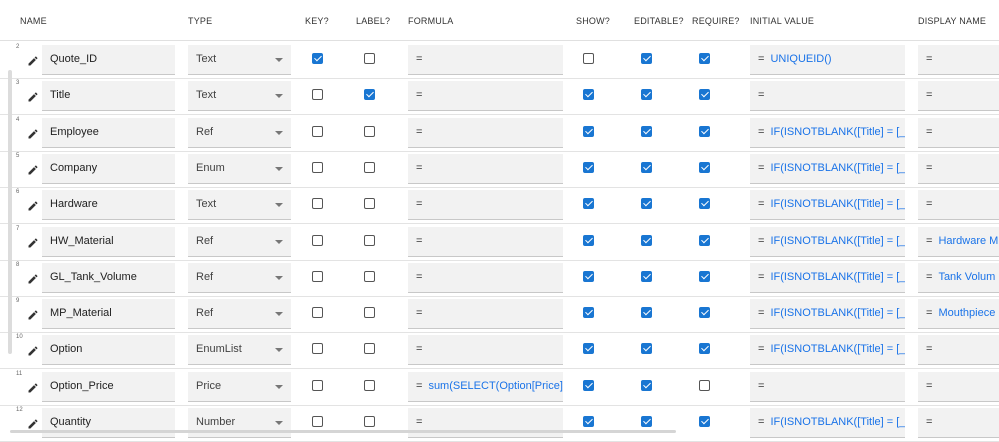 This screenshot has width=999, height=442. Describe the element at coordinates (239, 350) in the screenshot. I see `column-type-select: EnumList` at that location.